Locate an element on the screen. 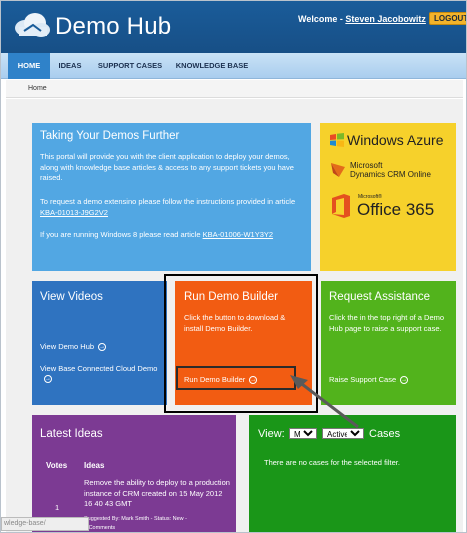  main-nav: HOME IDEAS SUPPORT CASES KNOWLEDGE BASE is located at coordinates (233, 66).